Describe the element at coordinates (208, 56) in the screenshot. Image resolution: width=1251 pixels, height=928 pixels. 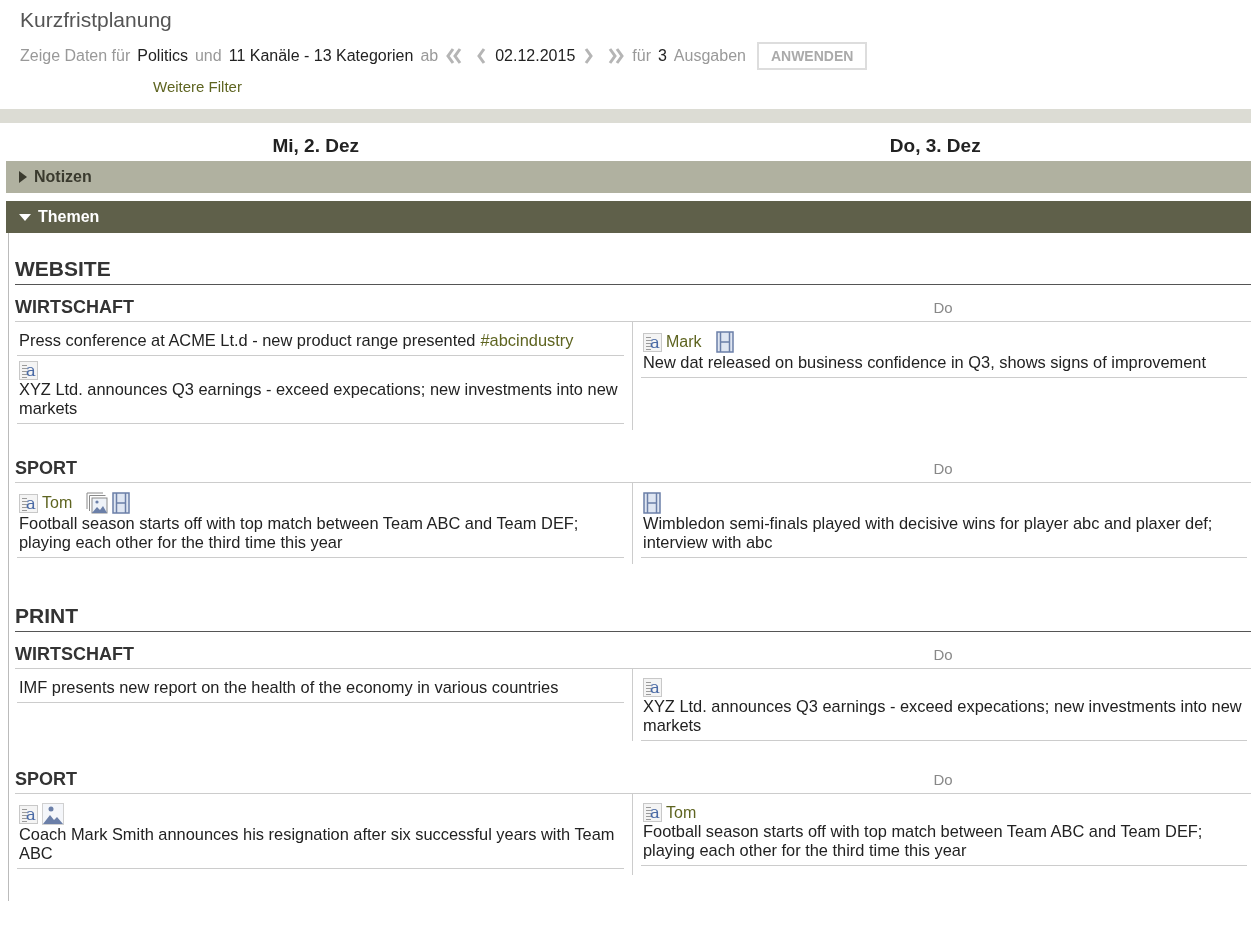
I see `filter-label: und` at that location.